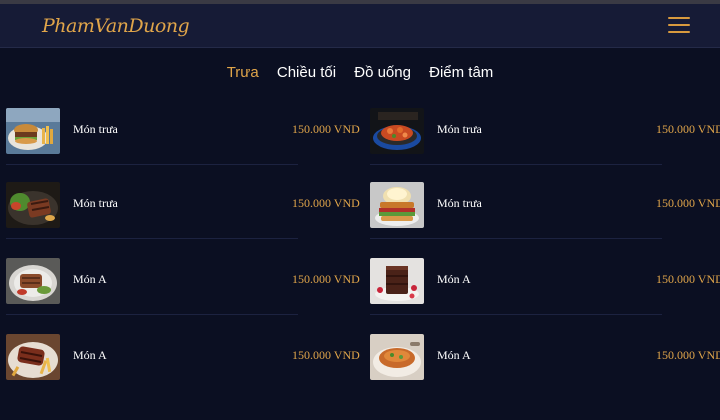  I want to click on tab-do-uong: Đồ uống, so click(382, 72).